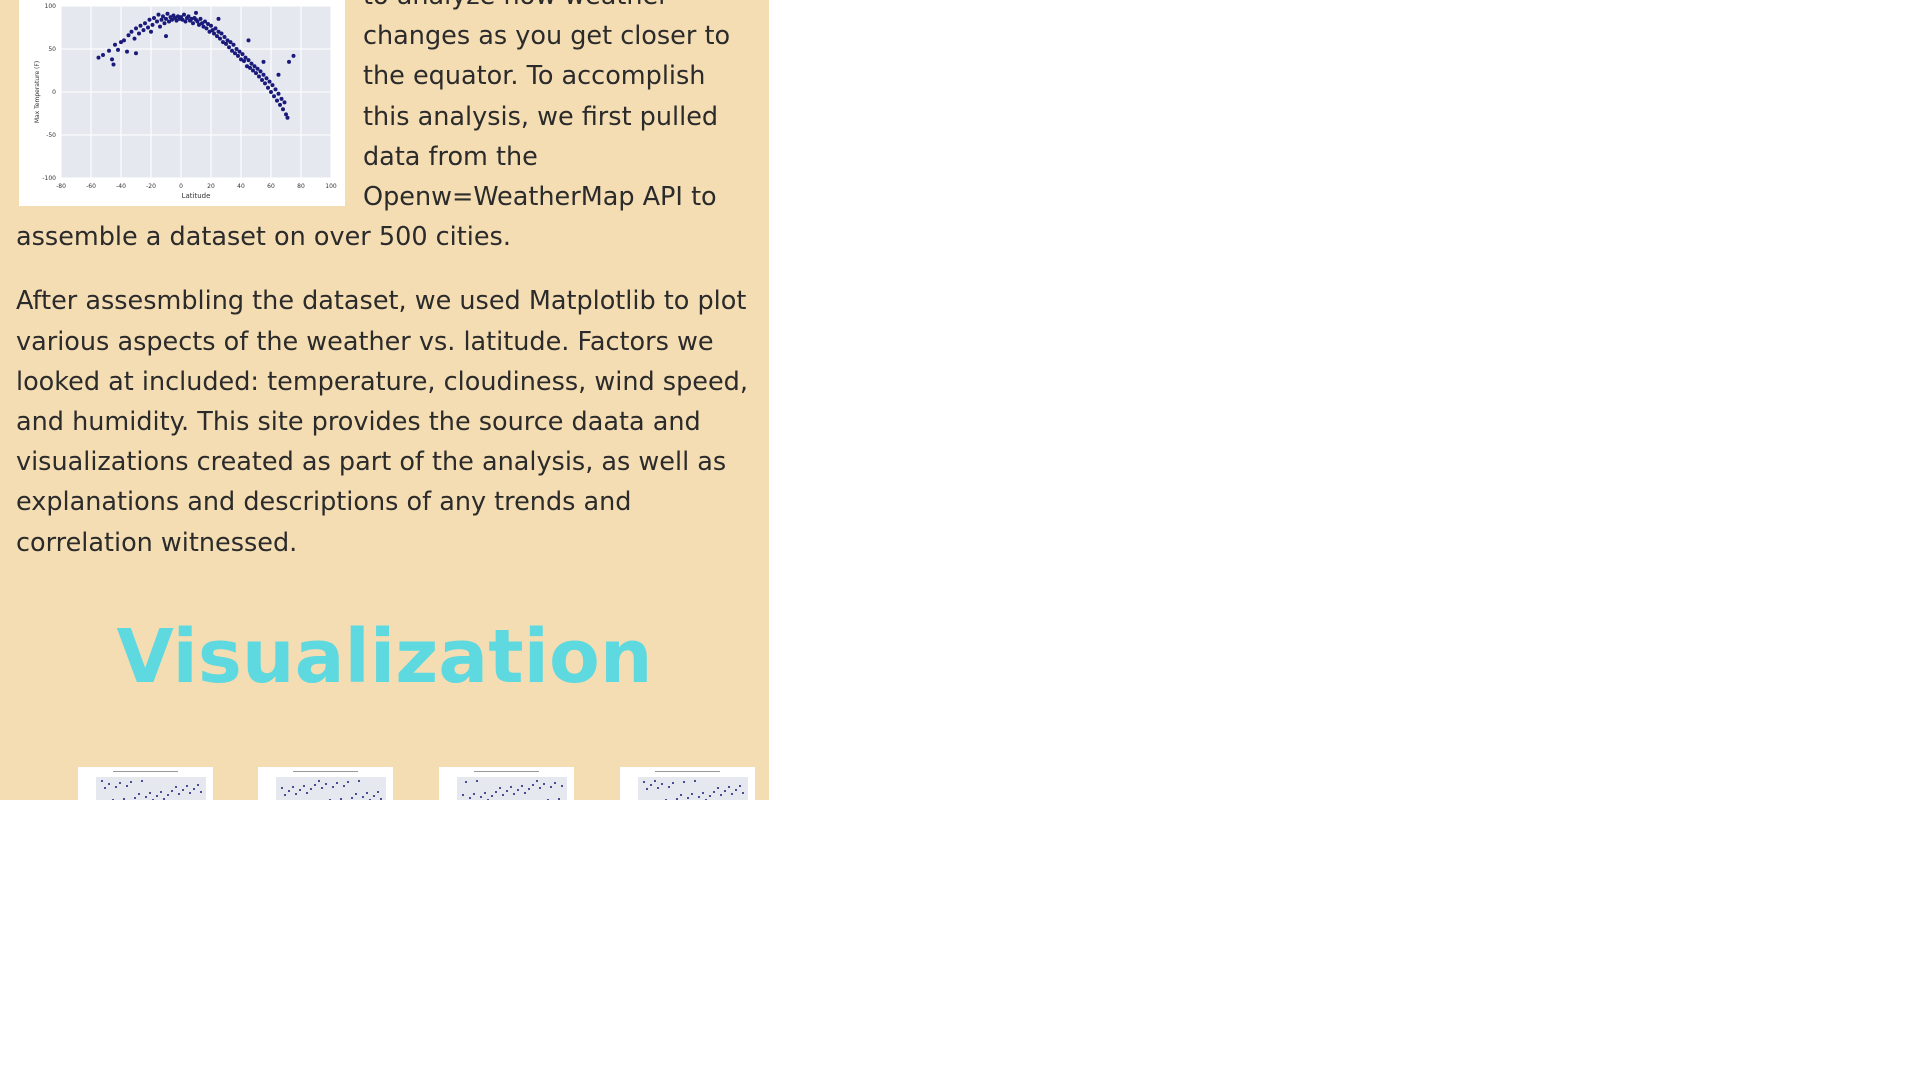 Image resolution: width=1920 pixels, height=1065 pixels. Describe the element at coordinates (241, 186) in the screenshot. I see `x-tick-label: 40` at that location.